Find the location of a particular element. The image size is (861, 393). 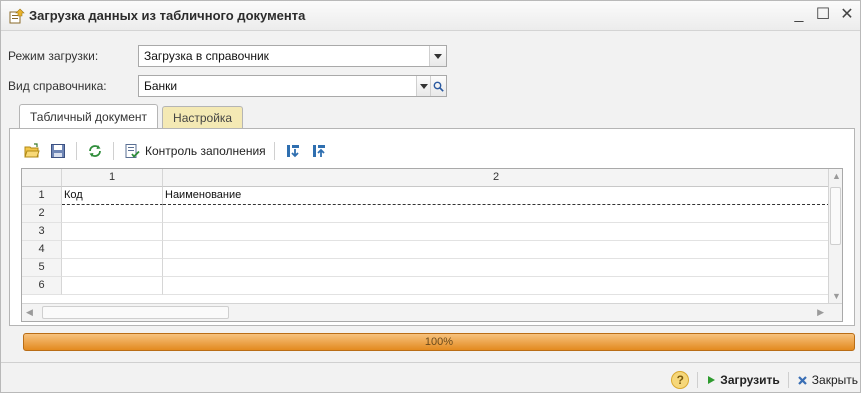

table-row: 4 is located at coordinates (426, 250).